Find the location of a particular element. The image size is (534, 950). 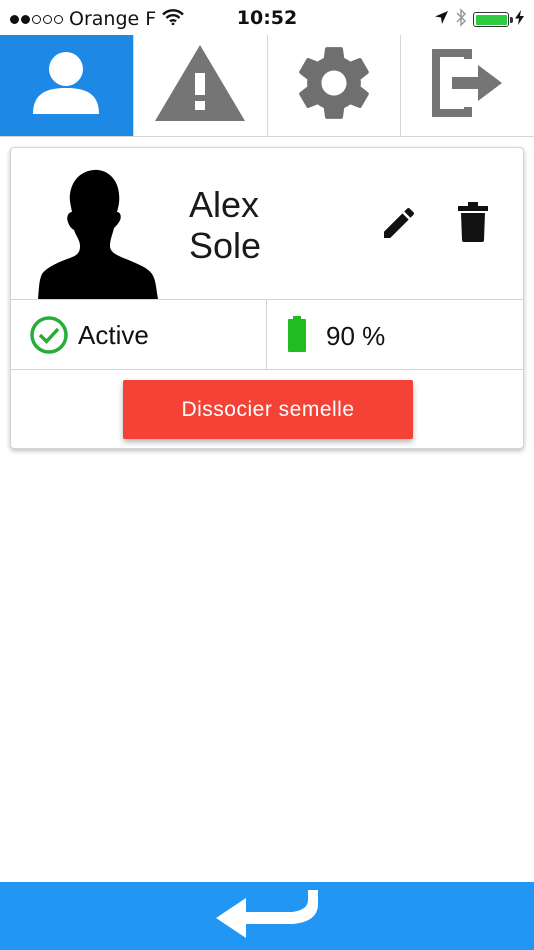

back-button is located at coordinates (267, 916).